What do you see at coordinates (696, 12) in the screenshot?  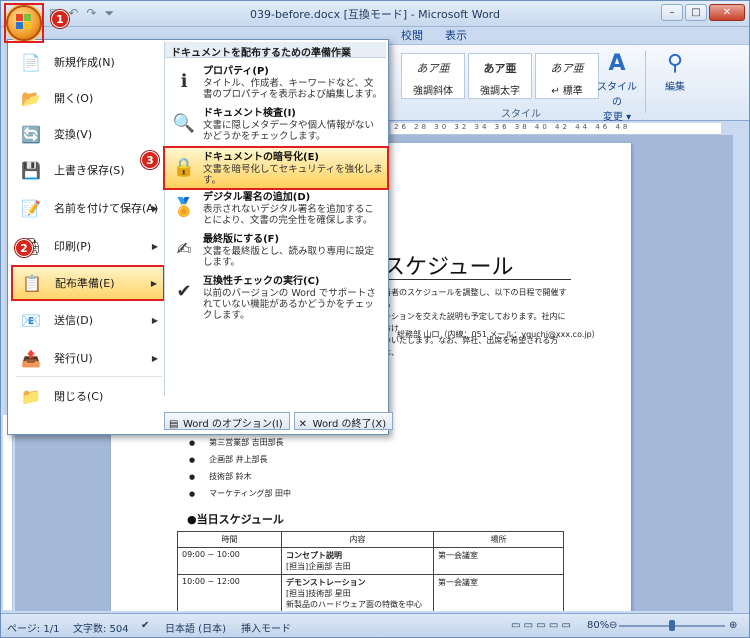 I see `maximize-button: □` at bounding box center [696, 12].